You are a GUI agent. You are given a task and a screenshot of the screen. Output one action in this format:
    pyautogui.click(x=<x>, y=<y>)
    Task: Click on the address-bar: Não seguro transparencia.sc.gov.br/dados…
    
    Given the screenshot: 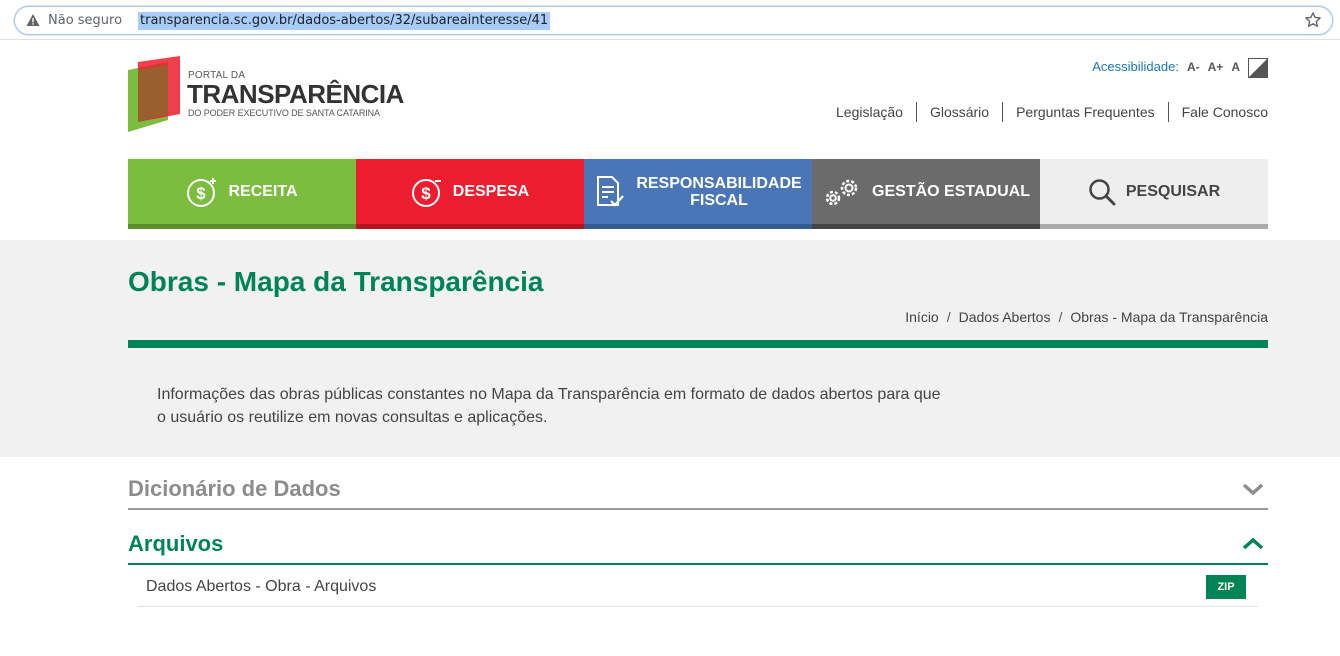 What is the action you would take?
    pyautogui.click(x=673, y=20)
    